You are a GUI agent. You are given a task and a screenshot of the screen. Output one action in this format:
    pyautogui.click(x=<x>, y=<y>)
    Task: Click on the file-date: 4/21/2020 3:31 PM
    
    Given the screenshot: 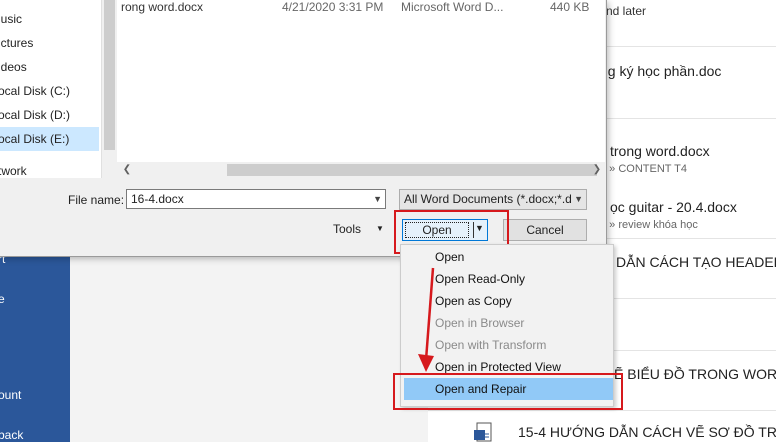 What is the action you would take?
    pyautogui.click(x=333, y=7)
    